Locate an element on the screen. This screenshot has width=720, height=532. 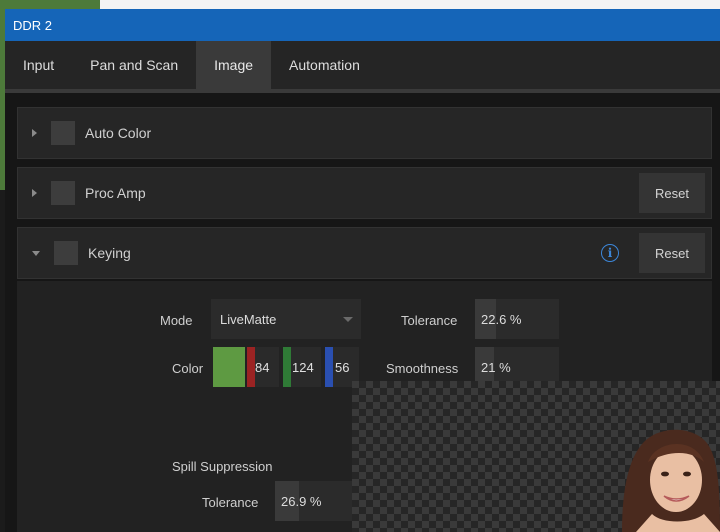
tab-image: Image is located at coordinates (234, 65).